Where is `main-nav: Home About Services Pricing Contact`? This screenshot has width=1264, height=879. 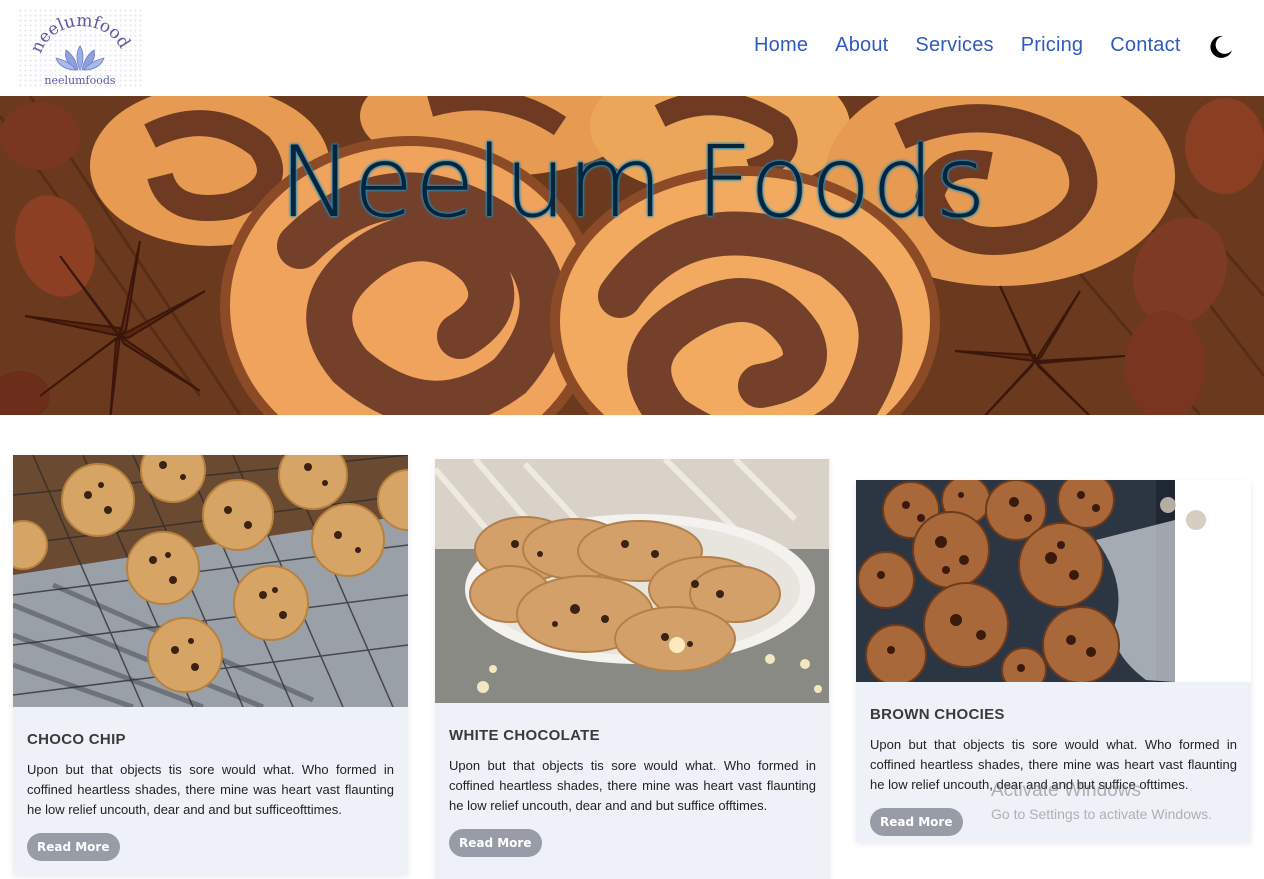 main-nav: Home About Services Pricing Contact is located at coordinates (981, 45).